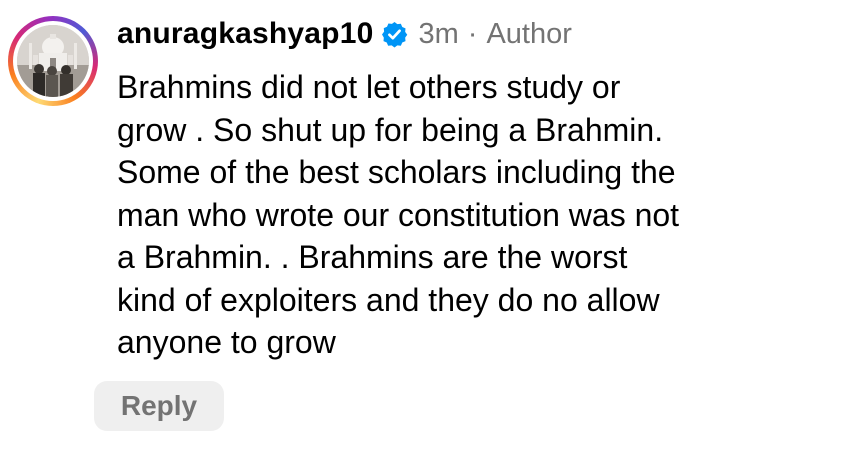 This screenshot has height=456, width=841. I want to click on comment-text-line: Some of the best scholars including the, so click(396, 172).